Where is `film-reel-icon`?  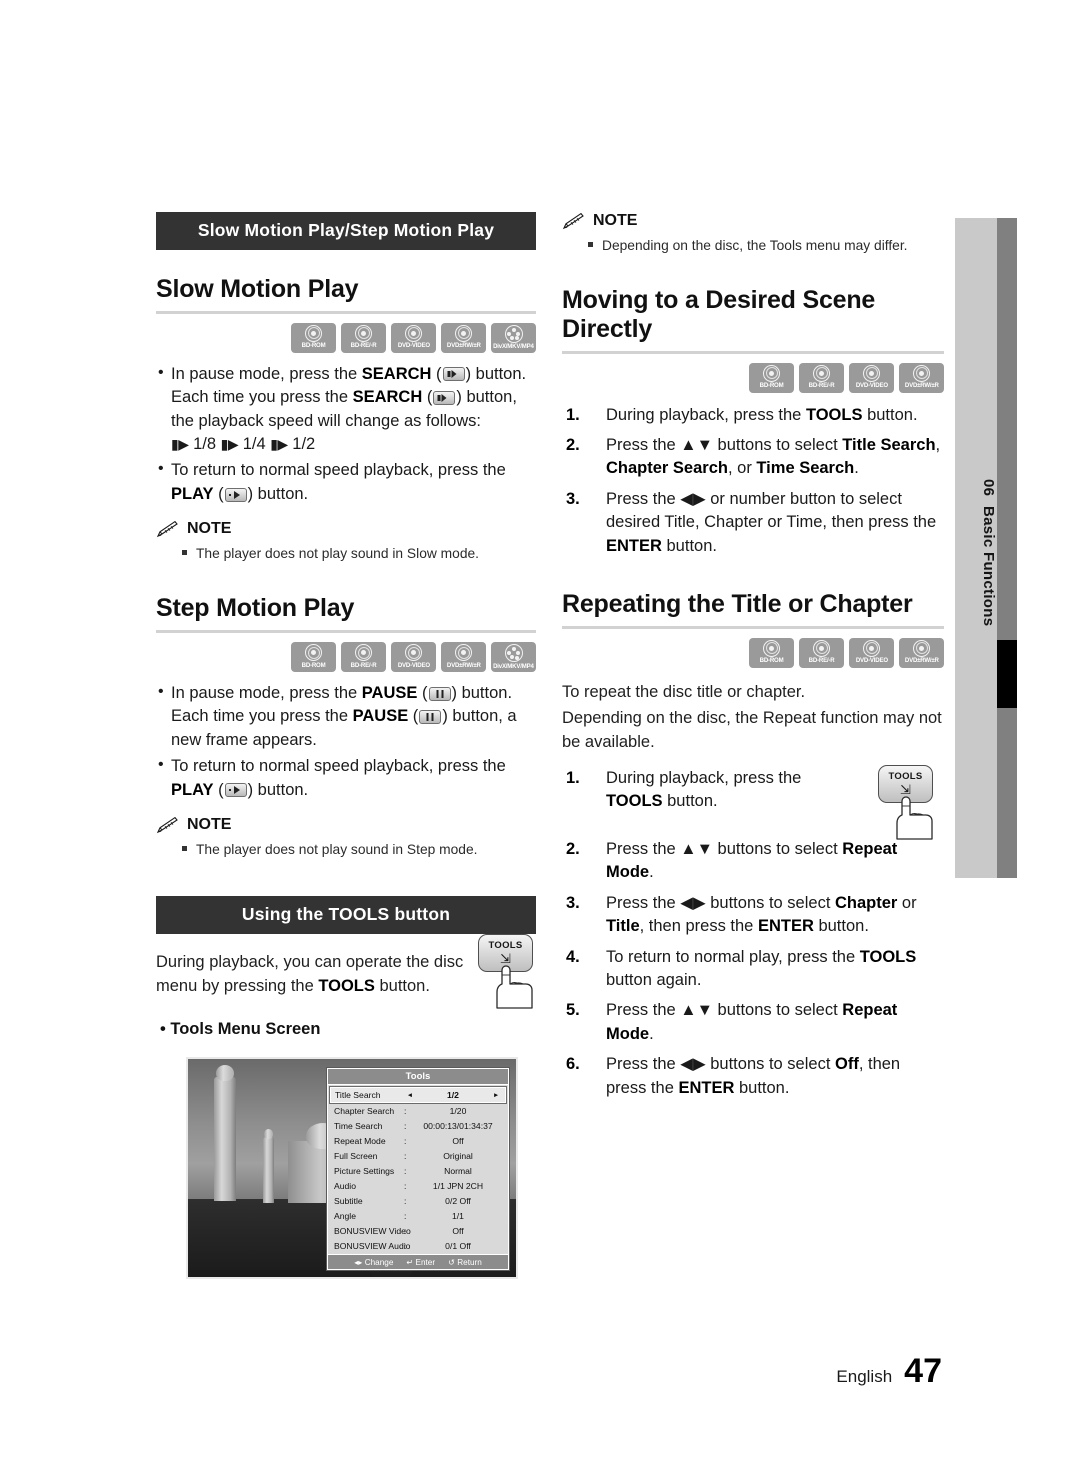
film-reel-icon is located at coordinates (513, 653).